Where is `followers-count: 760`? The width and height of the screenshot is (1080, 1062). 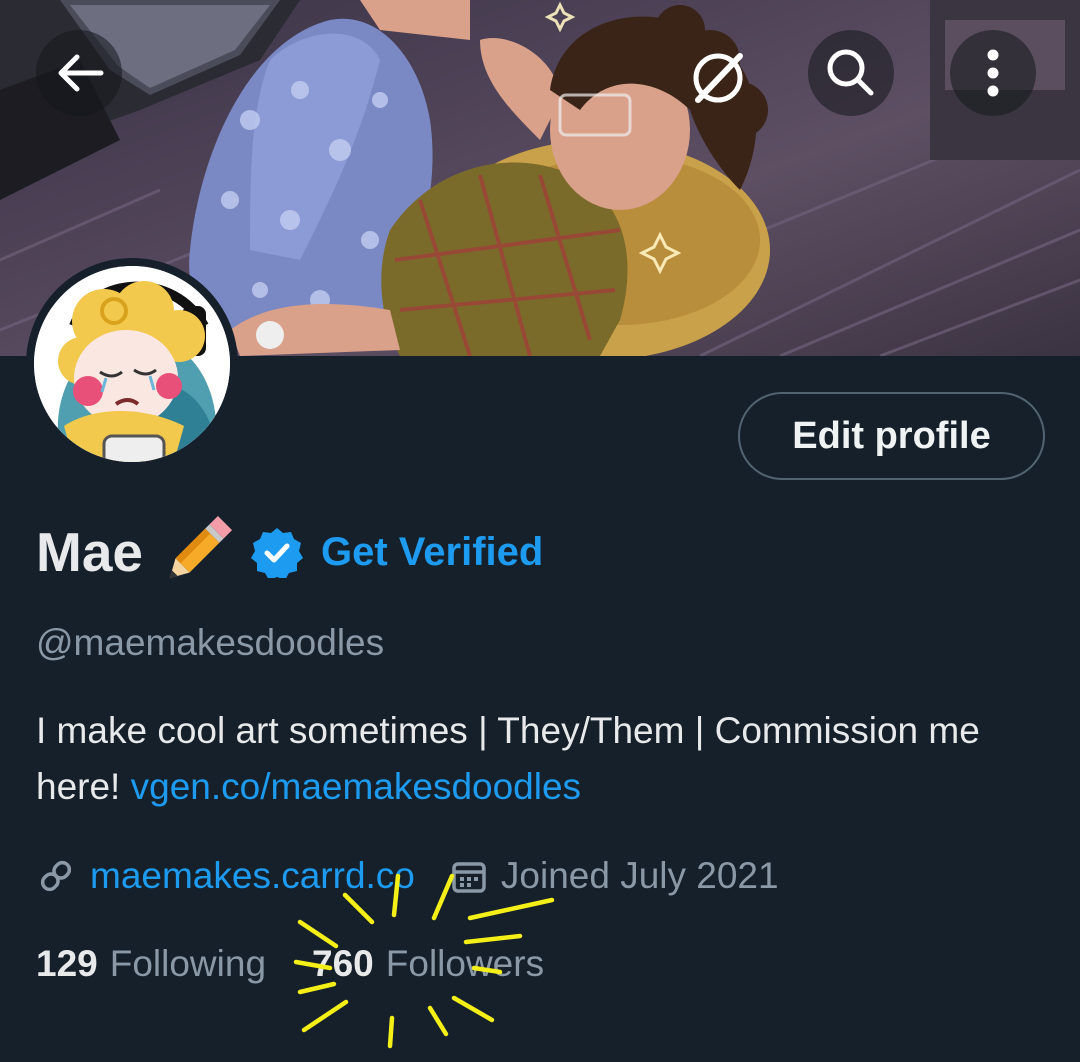
followers-count: 760 is located at coordinates (343, 963).